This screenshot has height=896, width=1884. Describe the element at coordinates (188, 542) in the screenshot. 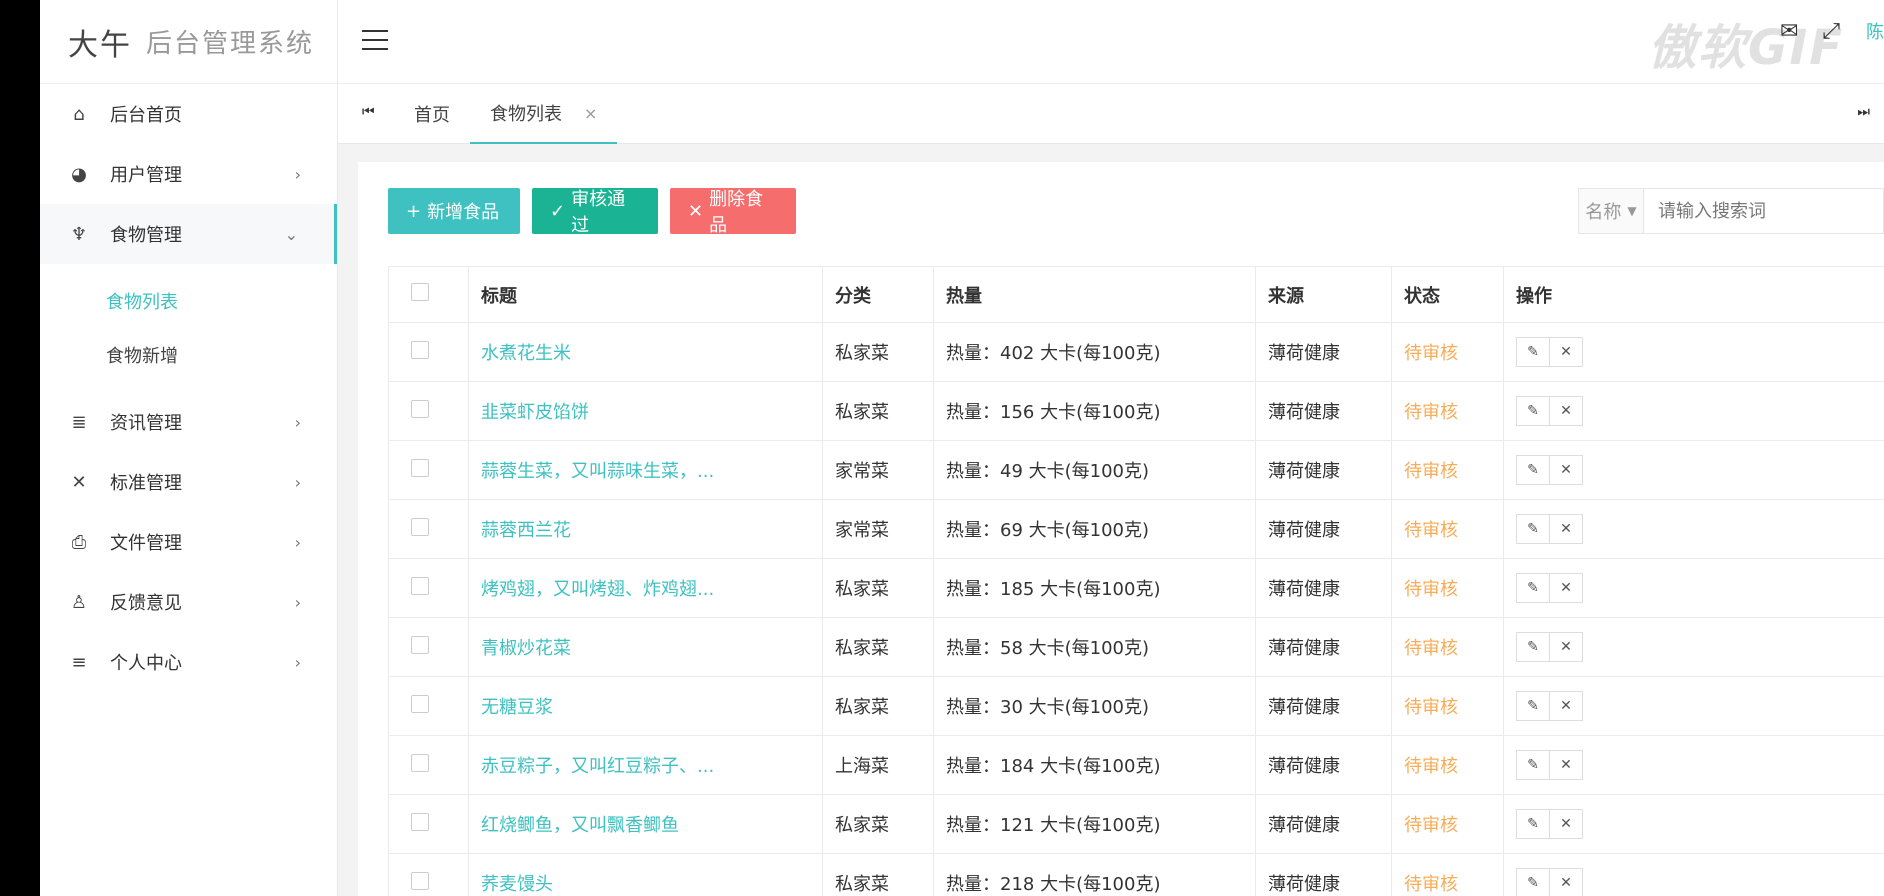

I see `sidebar-item-files: ⎙ 文件管理 ›` at that location.